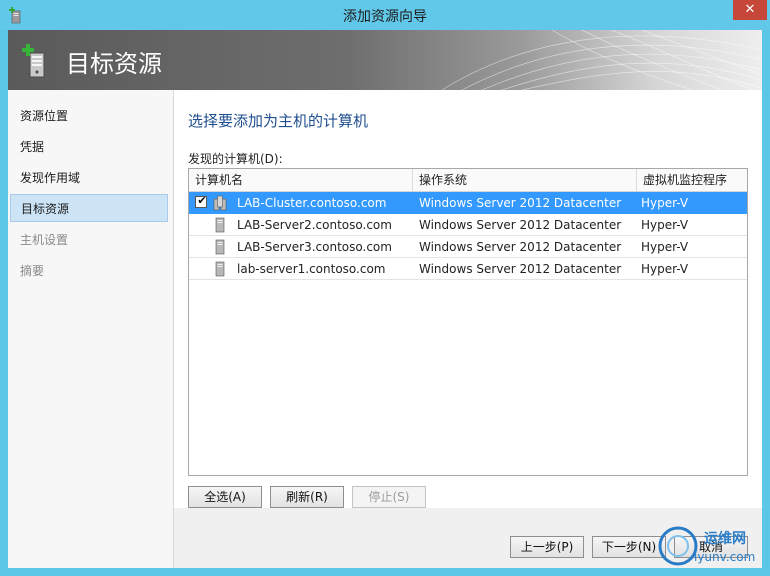 The image size is (770, 576). Describe the element at coordinates (114, 64) in the screenshot. I see `banner-title: 目标资源` at that location.